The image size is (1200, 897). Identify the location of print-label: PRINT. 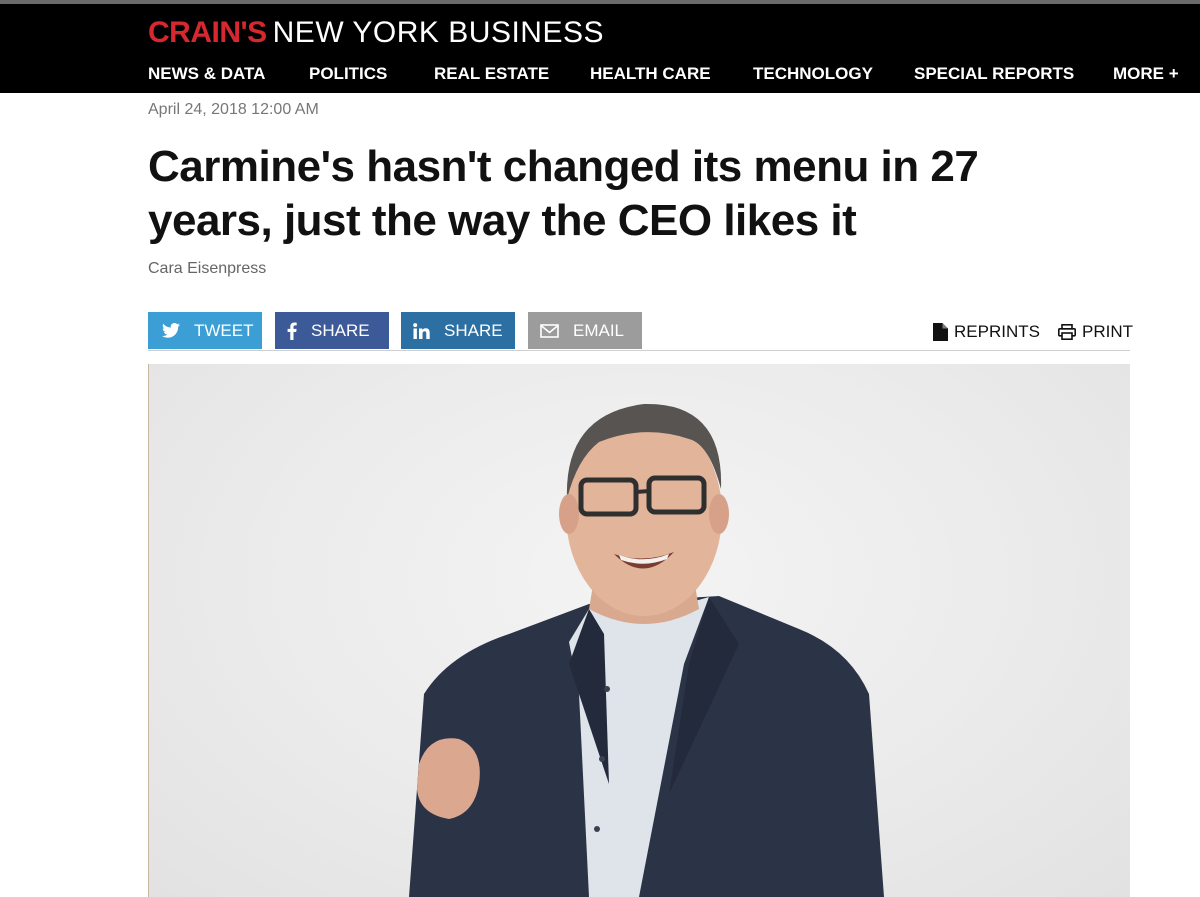
(1107, 331).